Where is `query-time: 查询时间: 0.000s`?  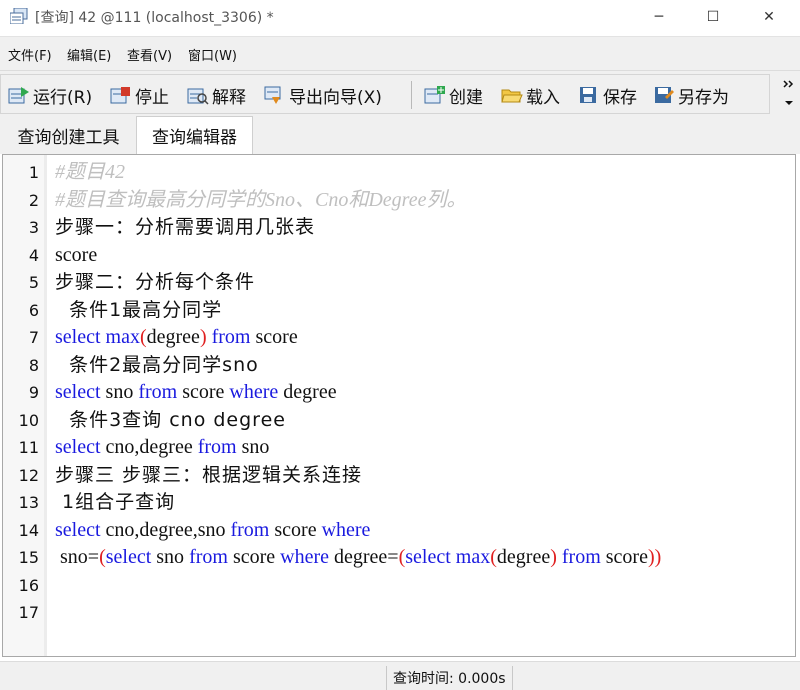
query-time: 查询时间: 0.000s is located at coordinates (449, 679).